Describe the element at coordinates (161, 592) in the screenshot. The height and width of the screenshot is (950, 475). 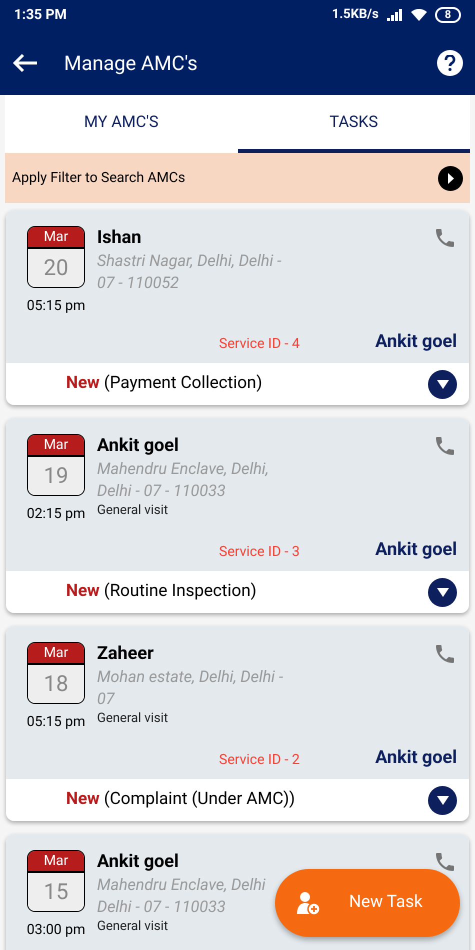
I see `task-status: New (Routine Inspection)` at that location.